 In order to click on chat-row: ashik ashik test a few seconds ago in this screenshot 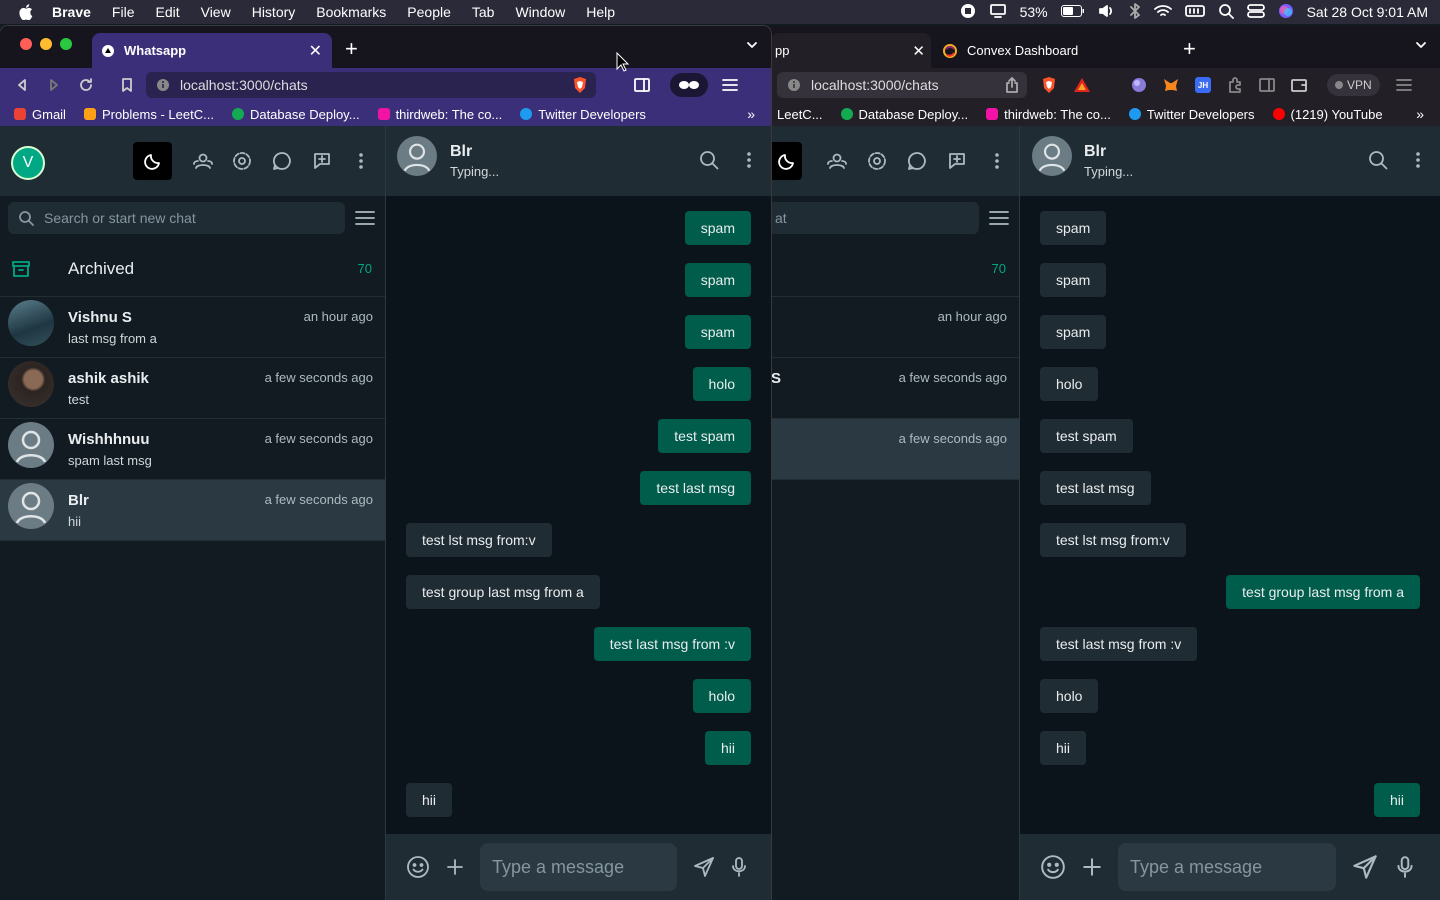, I will do `click(192, 388)`.